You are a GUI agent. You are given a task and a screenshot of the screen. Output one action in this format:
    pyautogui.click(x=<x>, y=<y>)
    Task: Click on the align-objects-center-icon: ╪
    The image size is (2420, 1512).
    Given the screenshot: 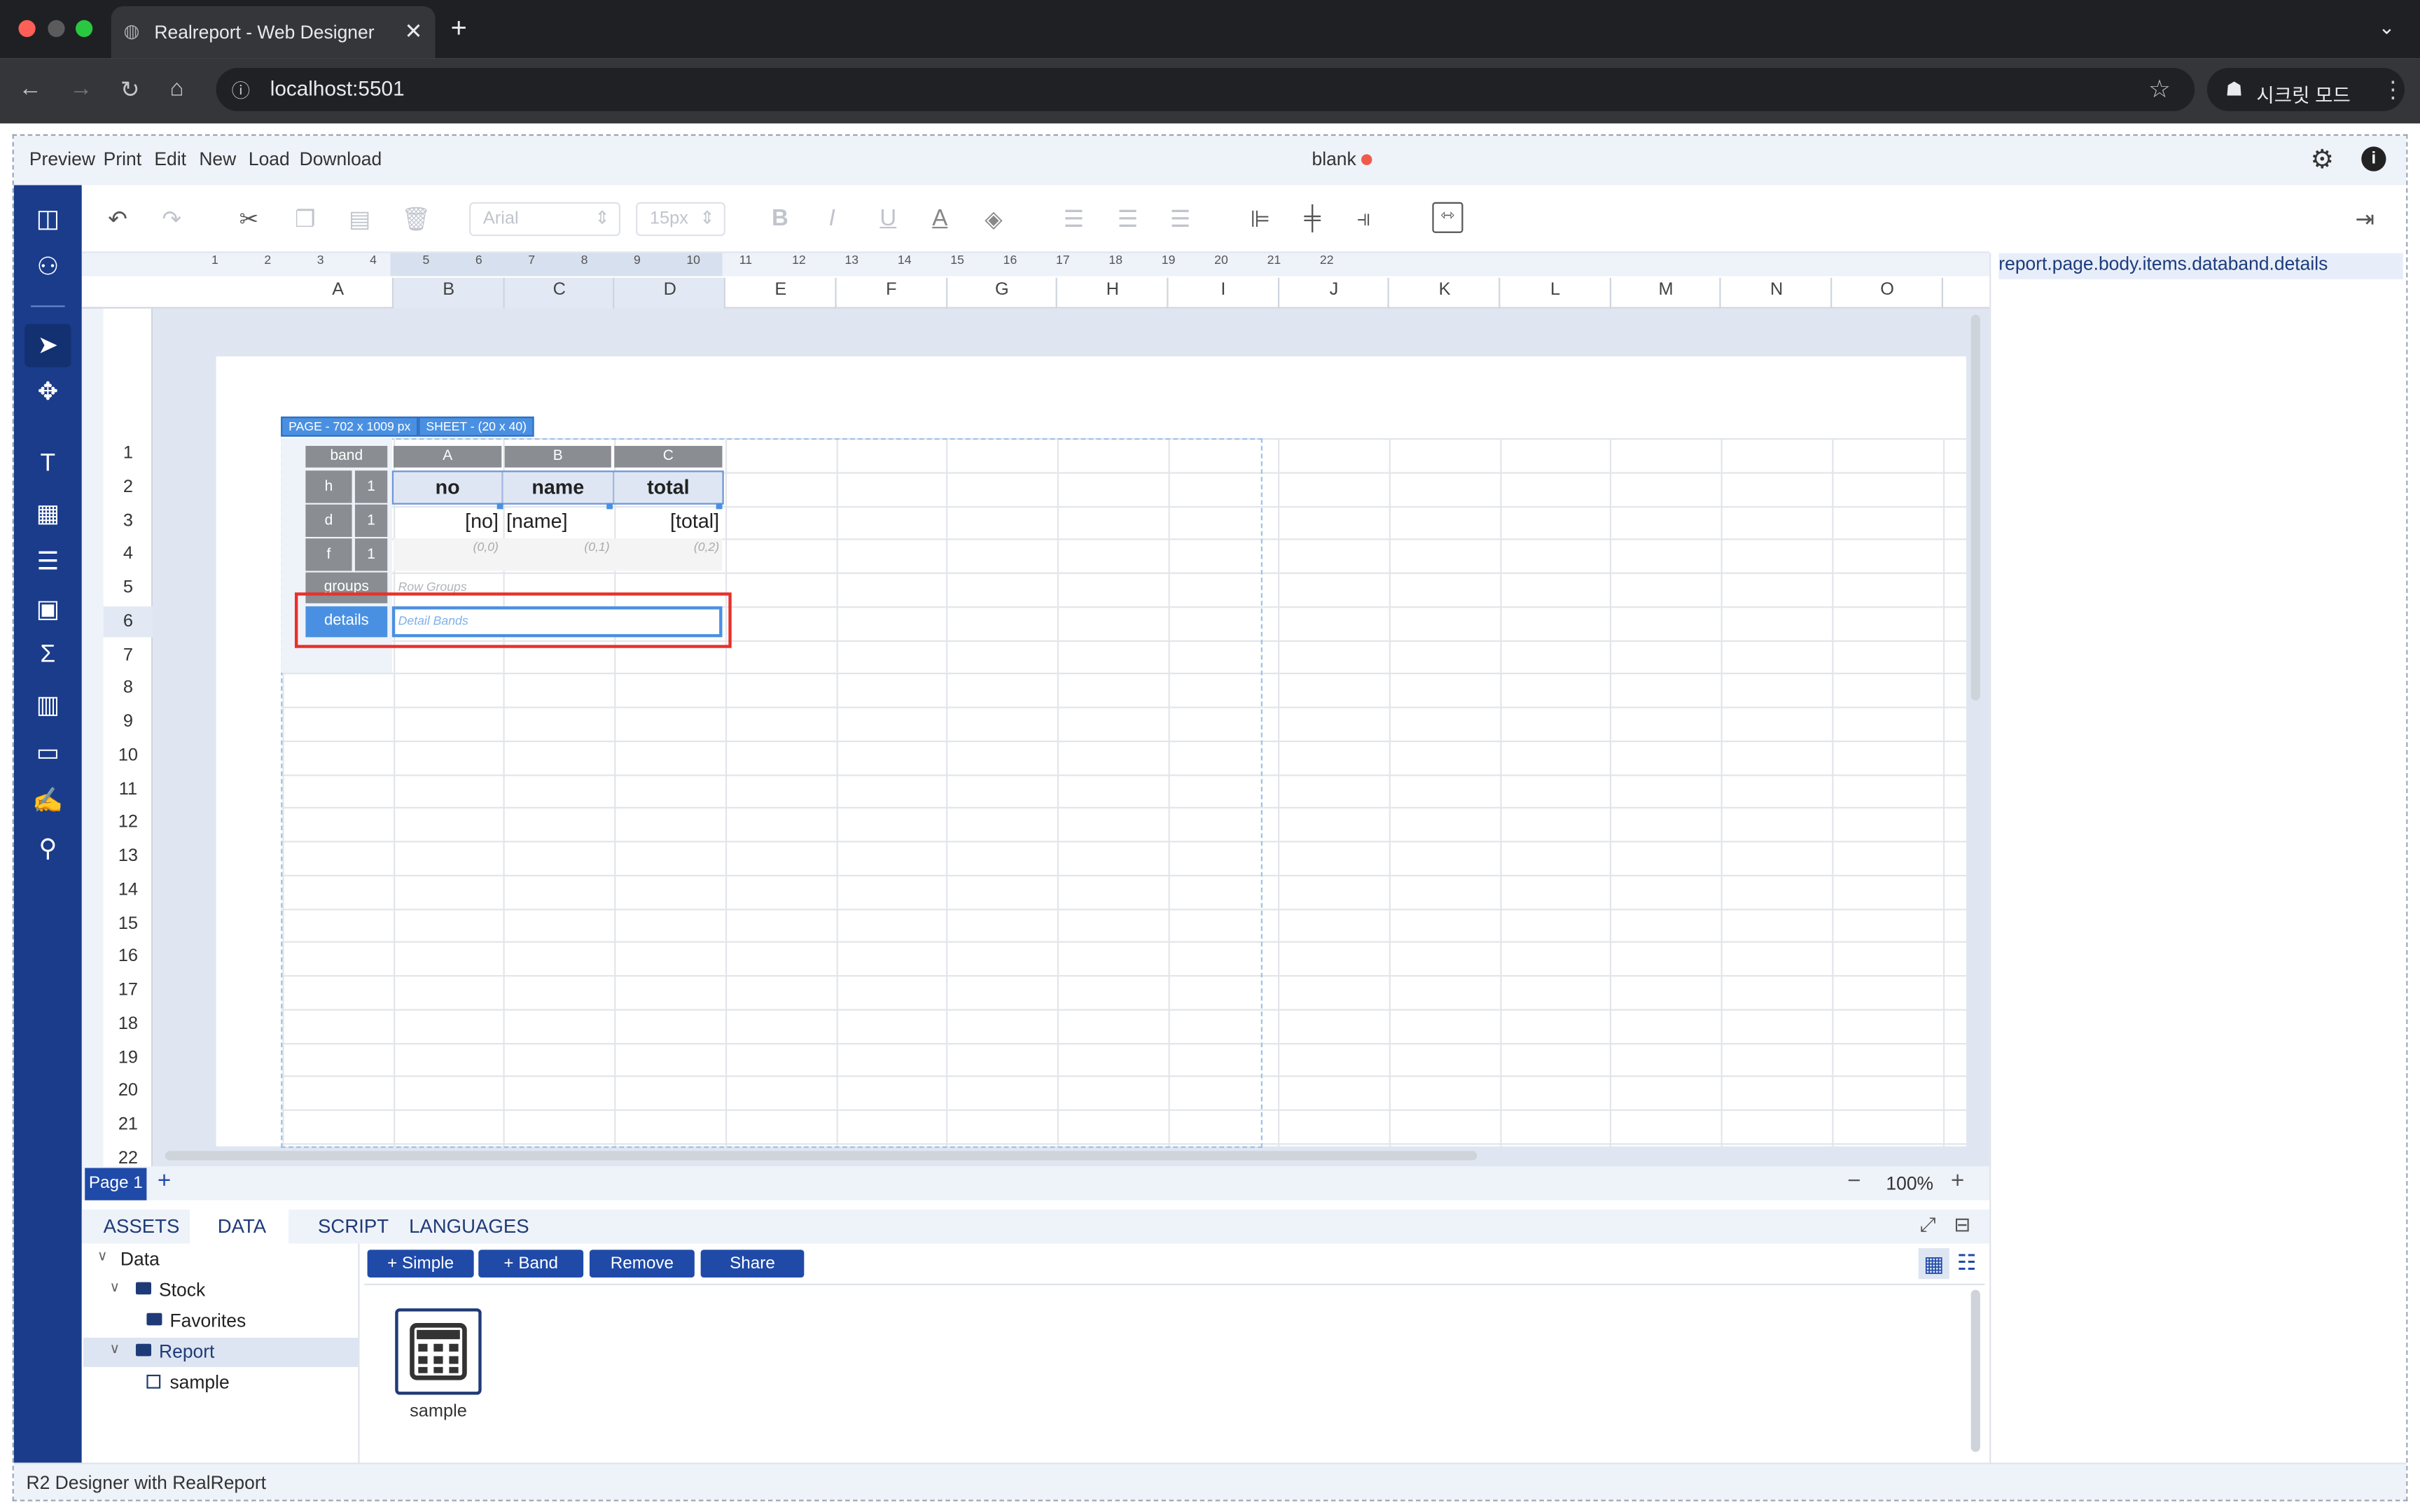 What is the action you would take?
    pyautogui.click(x=1312, y=218)
    